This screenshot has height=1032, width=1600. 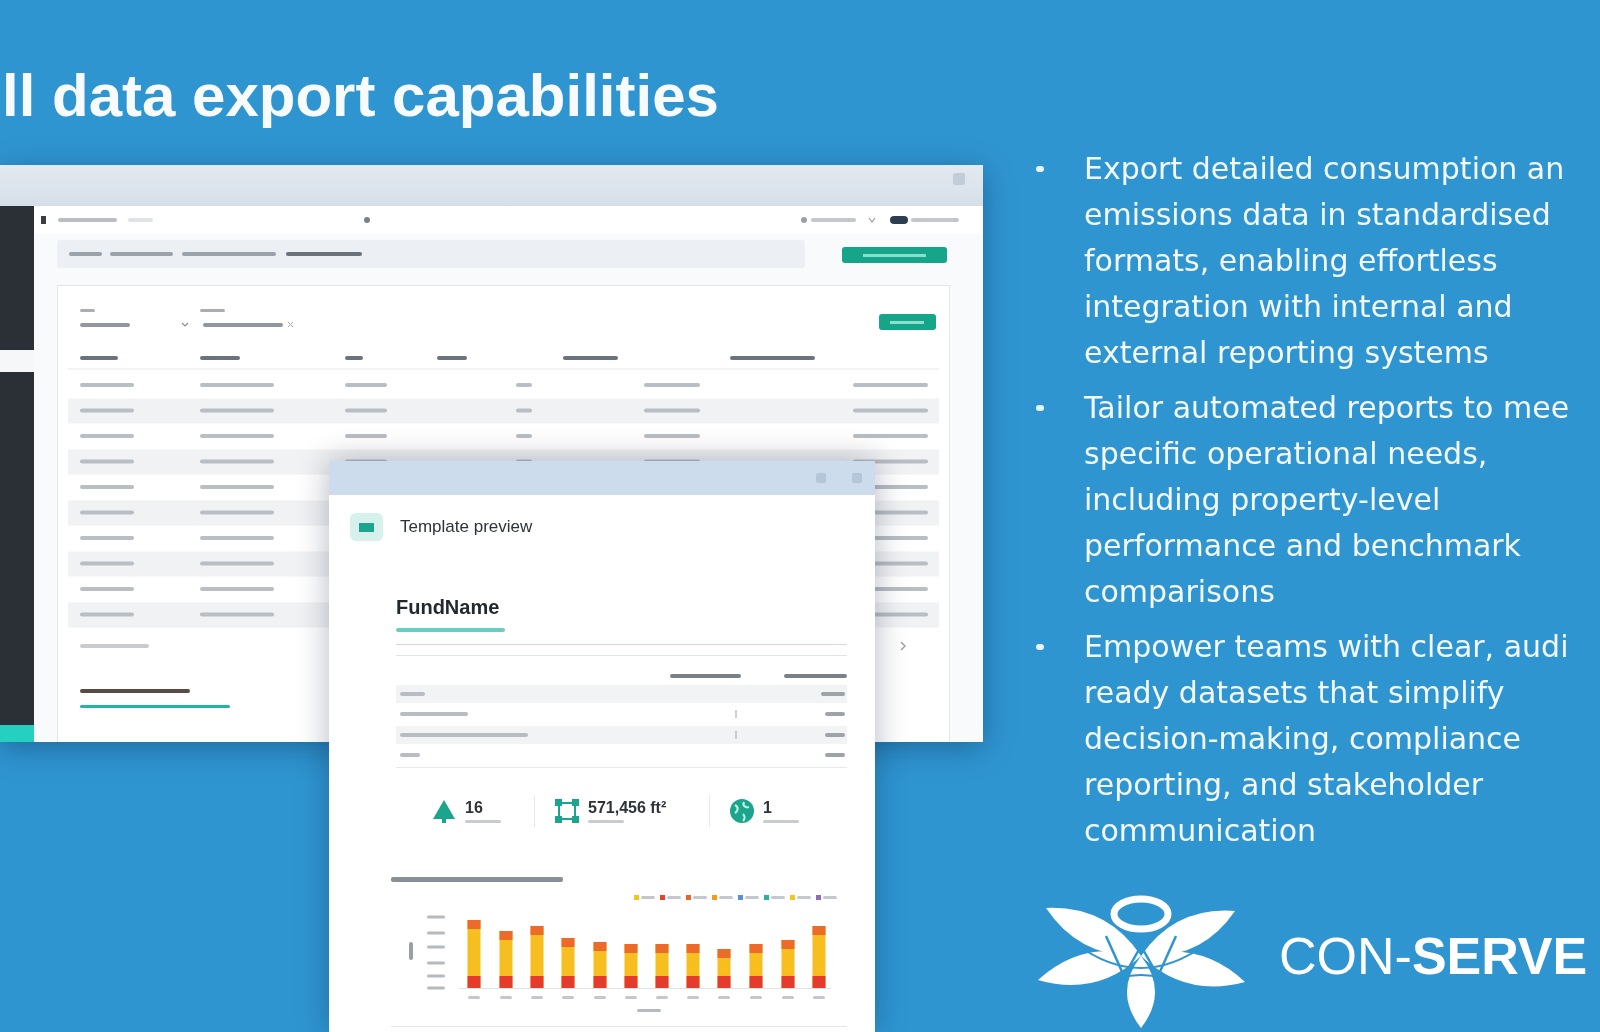 I want to click on bullet-text: Tailor automated reports to mee specific operational needs, including property-level performance and benchmark comparisons, so click(x=1327, y=500).